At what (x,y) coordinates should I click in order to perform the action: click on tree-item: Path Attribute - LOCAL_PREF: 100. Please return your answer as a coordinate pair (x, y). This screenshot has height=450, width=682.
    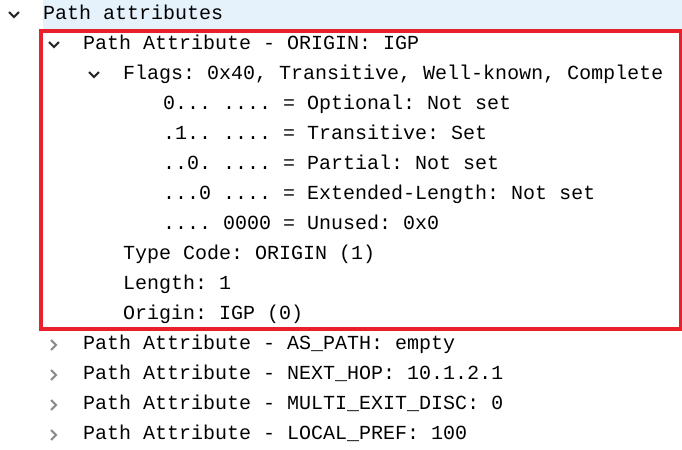
    Looking at the image, I should click on (382, 435).